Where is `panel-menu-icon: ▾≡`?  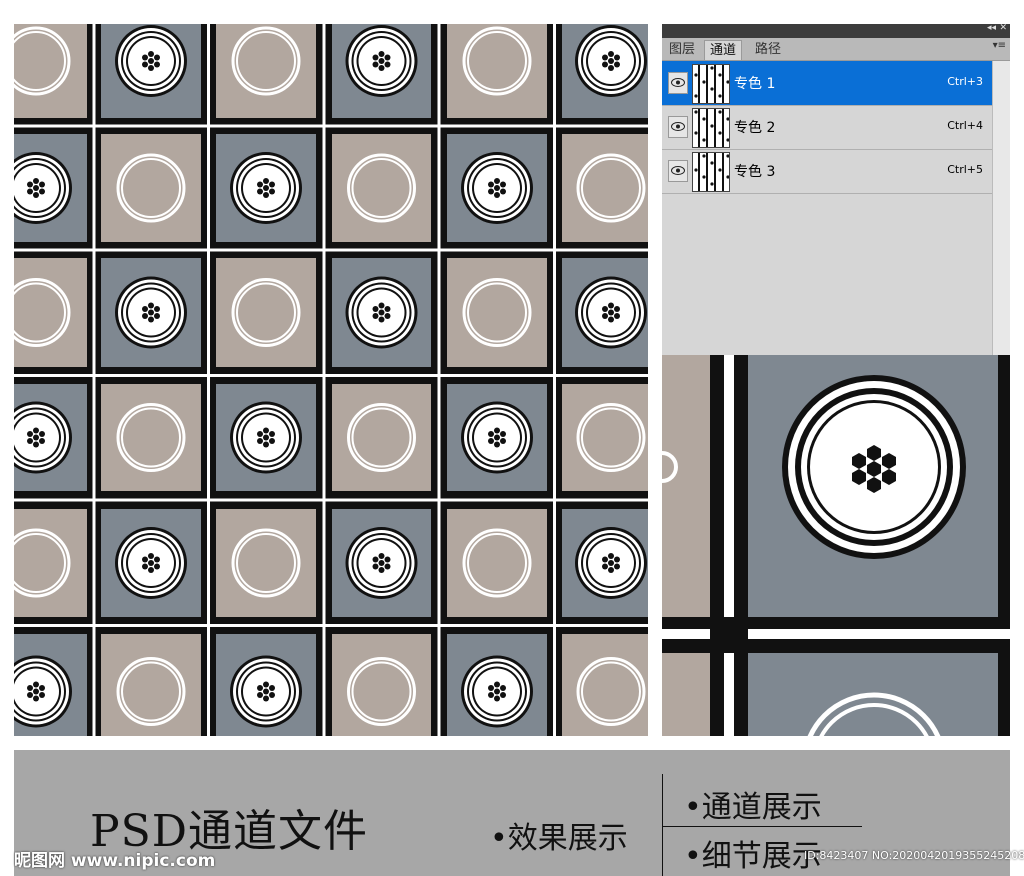
panel-menu-icon: ▾≡ is located at coordinates (999, 45).